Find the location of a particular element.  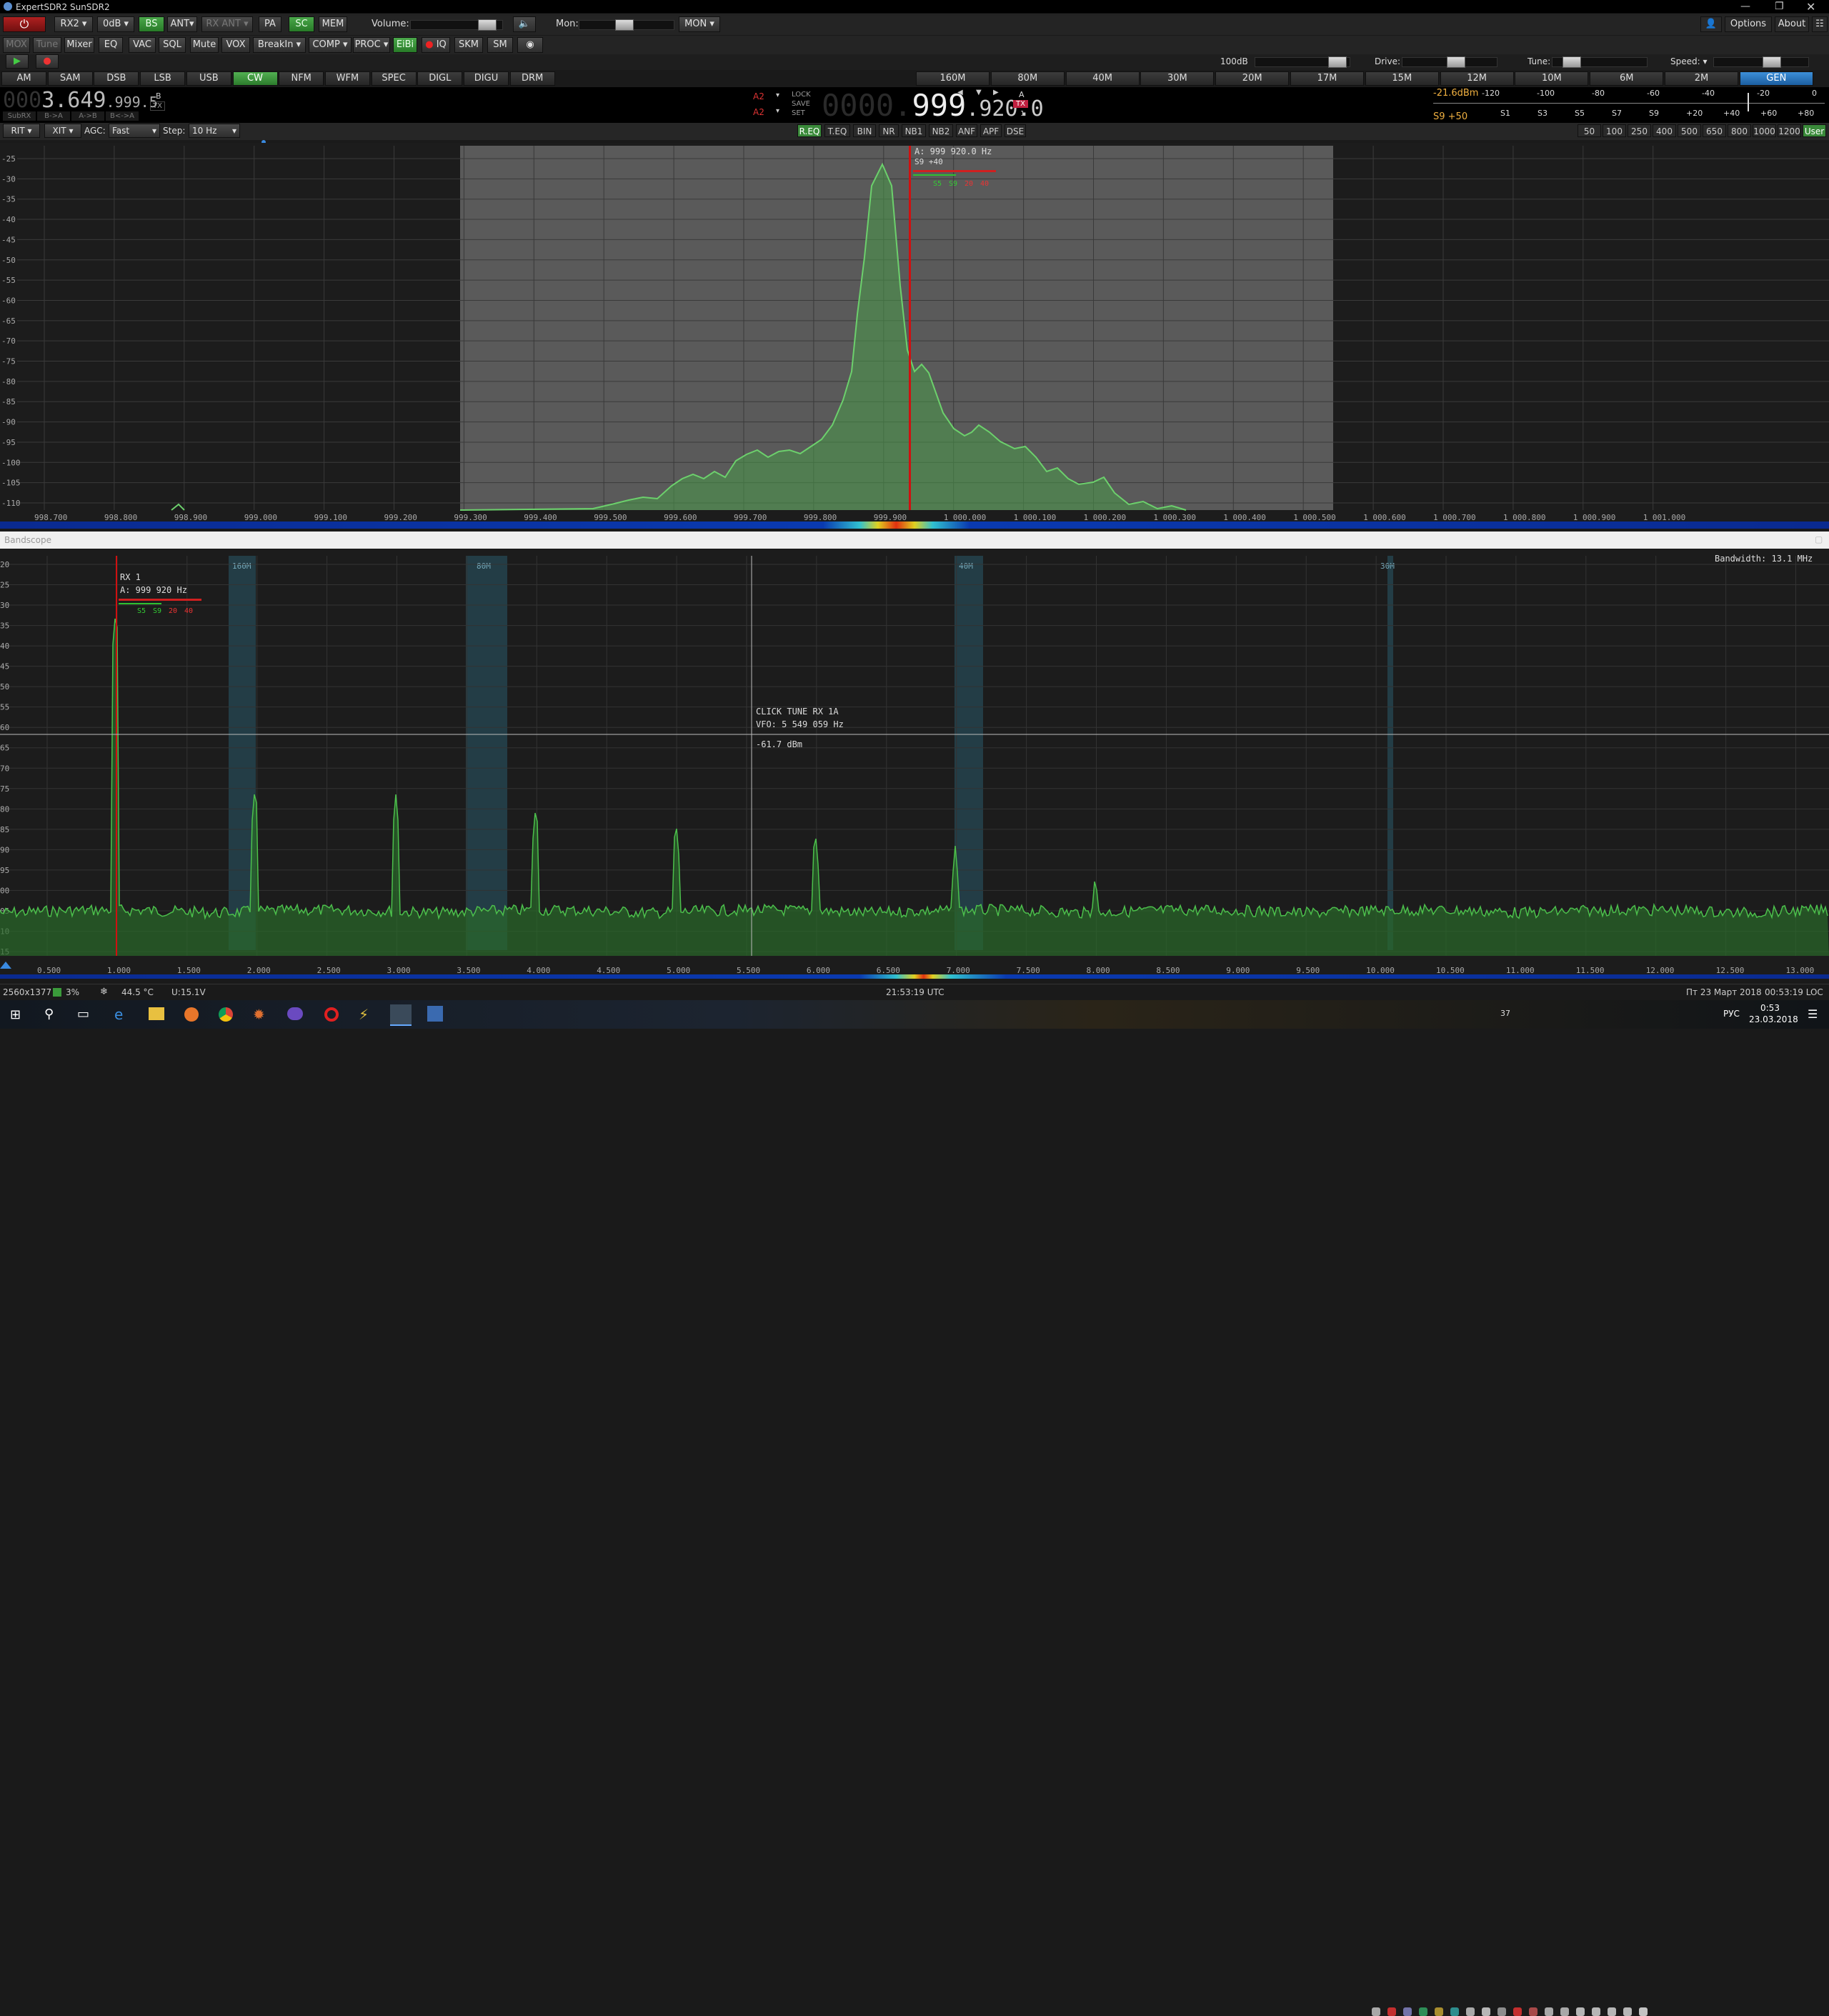

vac-button: VAC is located at coordinates (142, 45).